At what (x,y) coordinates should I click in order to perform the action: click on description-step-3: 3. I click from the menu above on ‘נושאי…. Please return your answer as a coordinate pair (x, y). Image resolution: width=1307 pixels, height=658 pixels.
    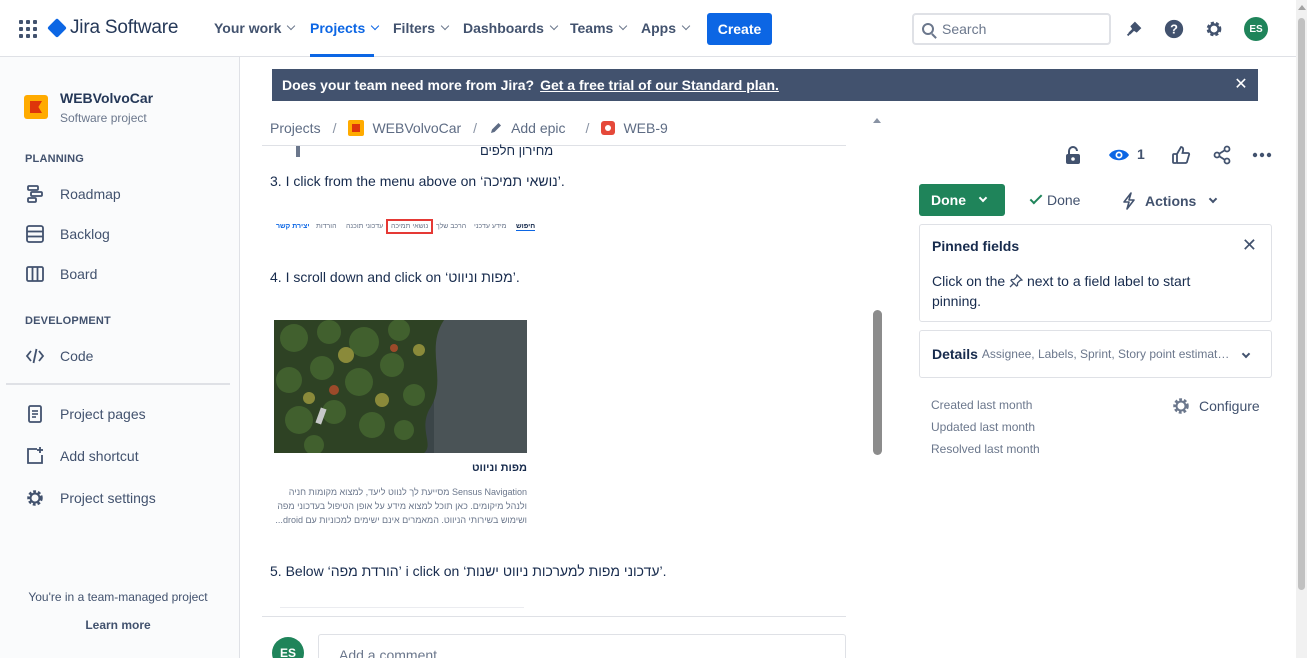
    Looking at the image, I should click on (417, 181).